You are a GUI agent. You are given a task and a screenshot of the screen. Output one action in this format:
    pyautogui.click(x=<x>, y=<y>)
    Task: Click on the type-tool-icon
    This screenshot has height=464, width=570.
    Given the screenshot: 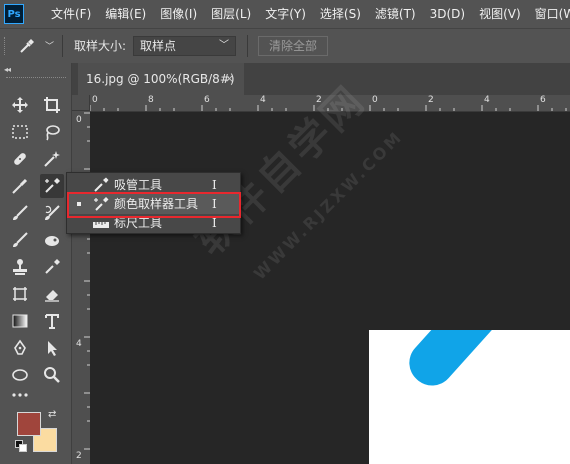 What is the action you would take?
    pyautogui.click(x=52, y=321)
    